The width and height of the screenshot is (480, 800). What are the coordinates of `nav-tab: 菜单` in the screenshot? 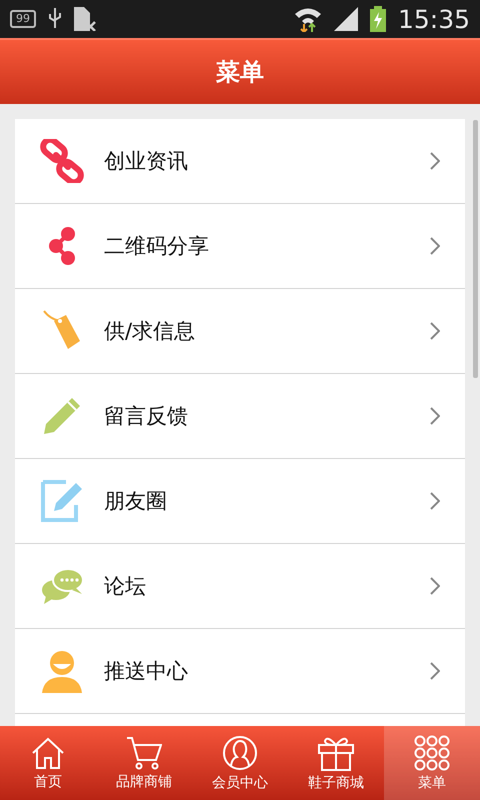 It's located at (432, 763).